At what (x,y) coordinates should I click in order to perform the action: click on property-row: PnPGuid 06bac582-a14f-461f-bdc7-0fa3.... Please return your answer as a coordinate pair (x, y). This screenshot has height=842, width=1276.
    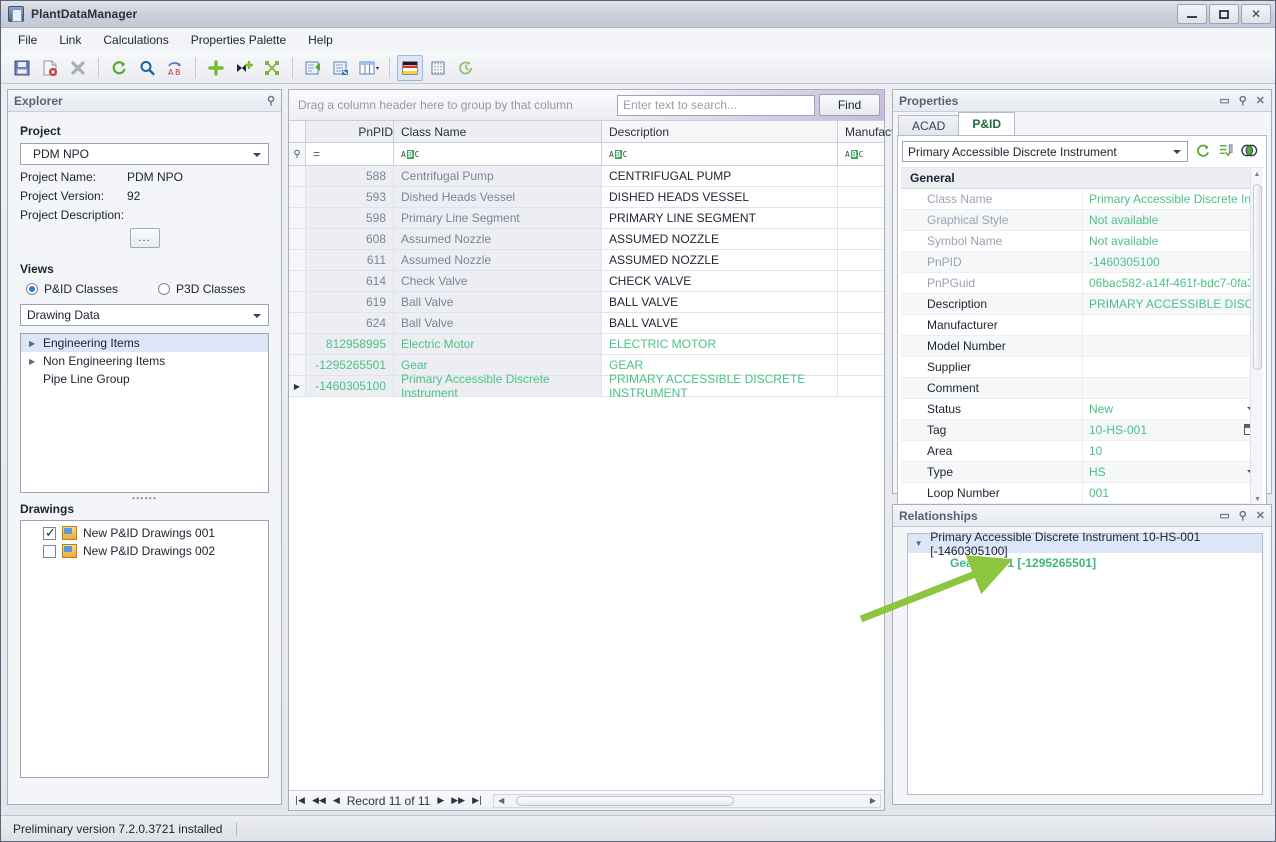
    Looking at the image, I should click on (1082, 283).